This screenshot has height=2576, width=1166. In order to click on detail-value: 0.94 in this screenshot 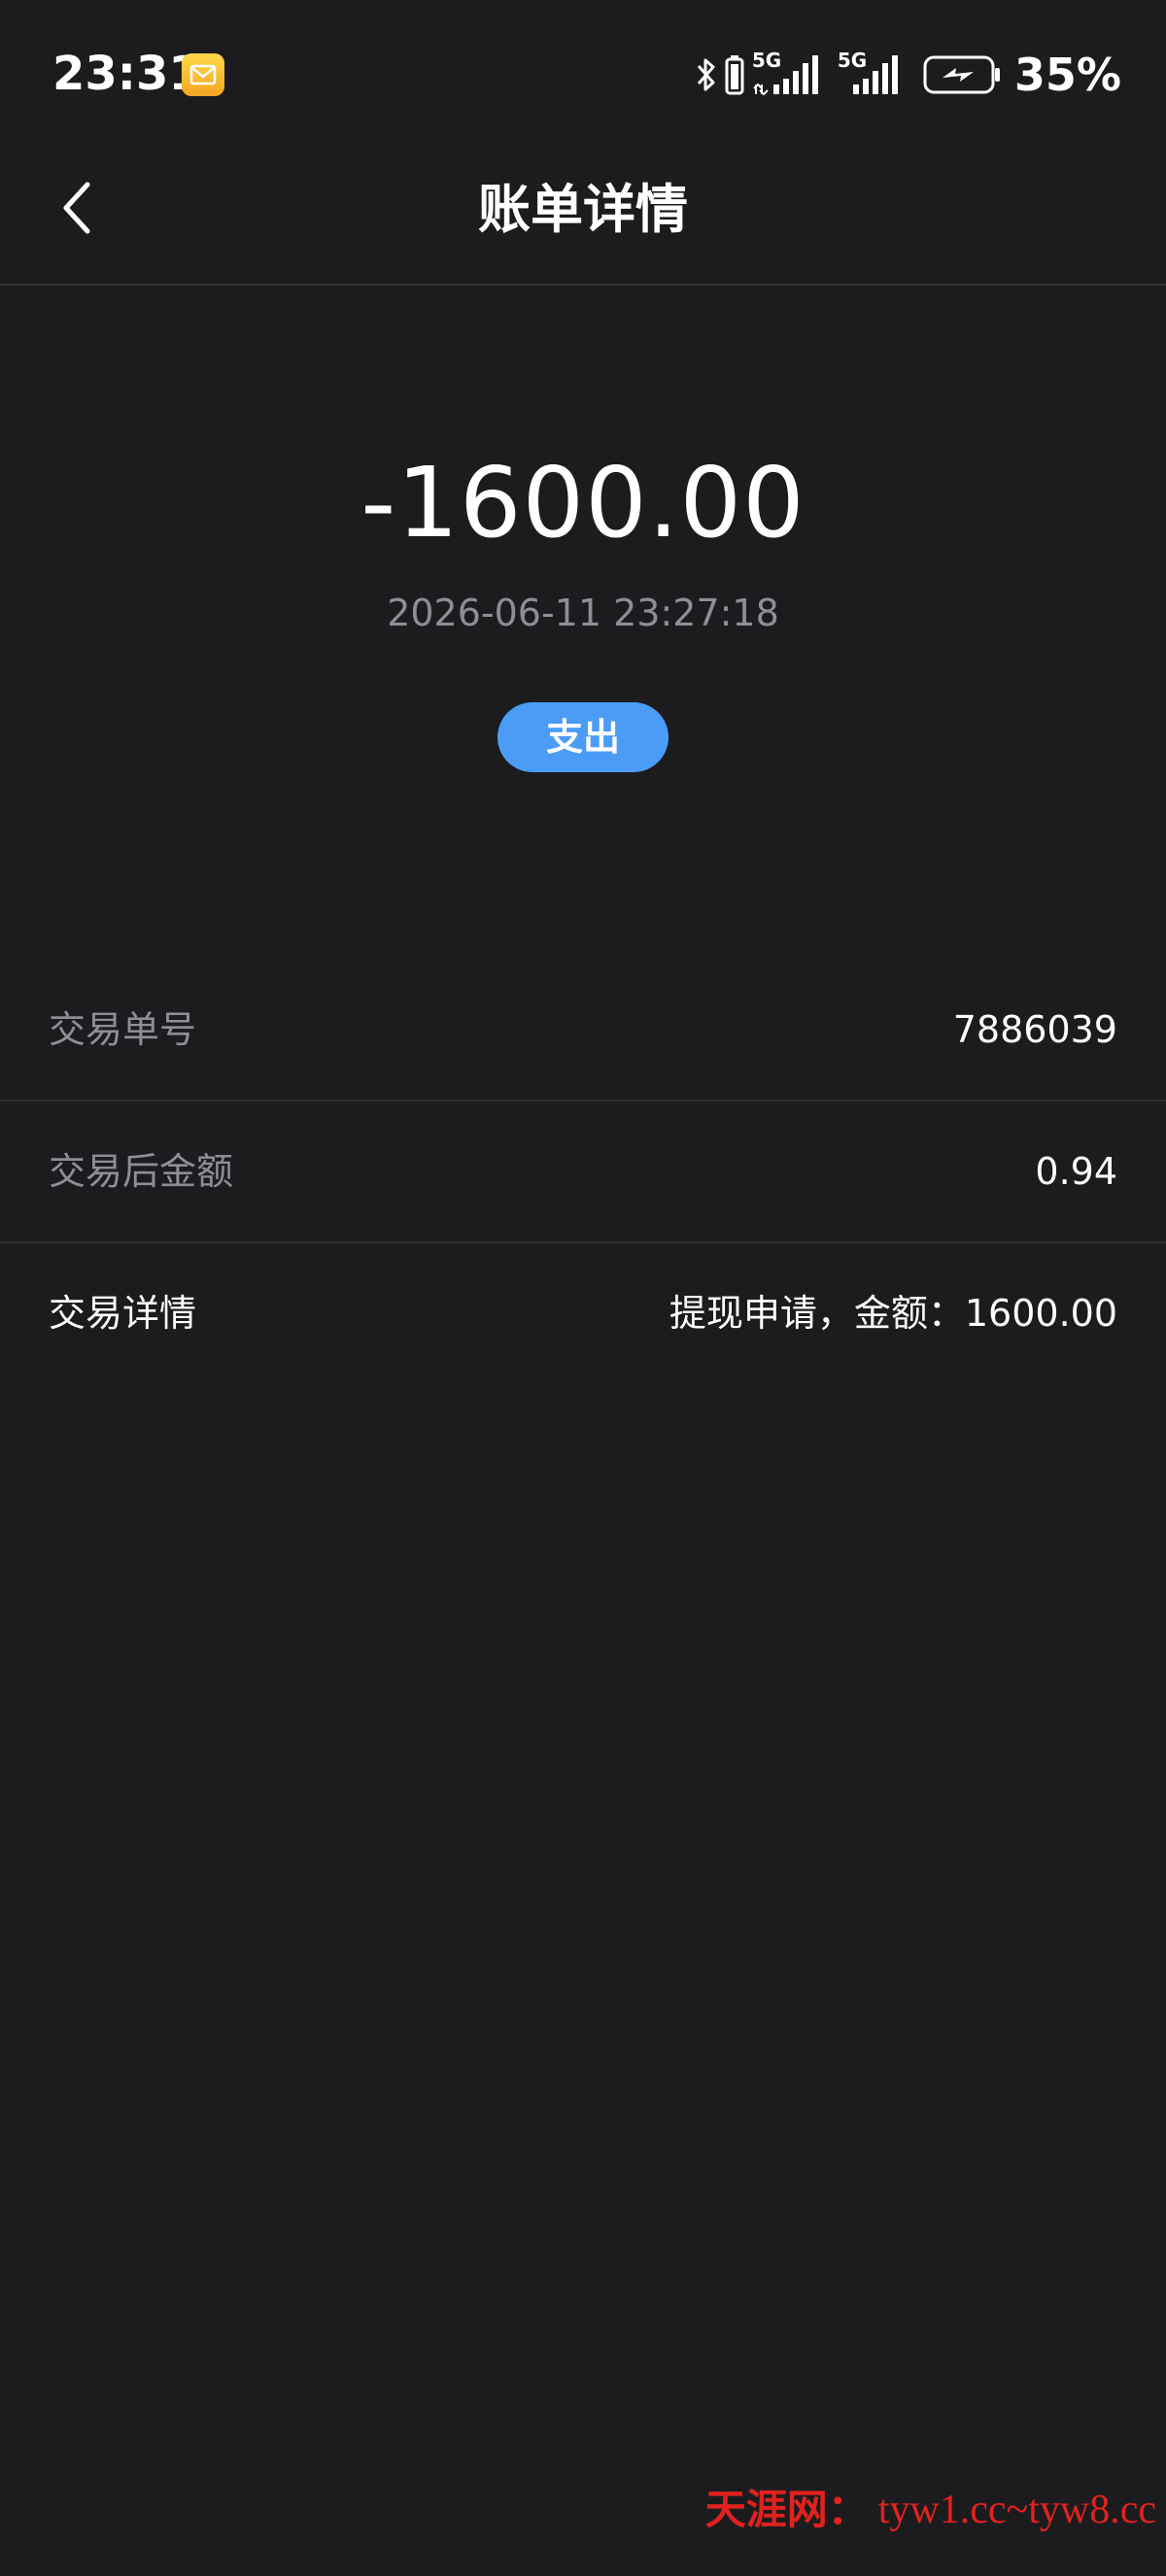, I will do `click(1076, 1171)`.